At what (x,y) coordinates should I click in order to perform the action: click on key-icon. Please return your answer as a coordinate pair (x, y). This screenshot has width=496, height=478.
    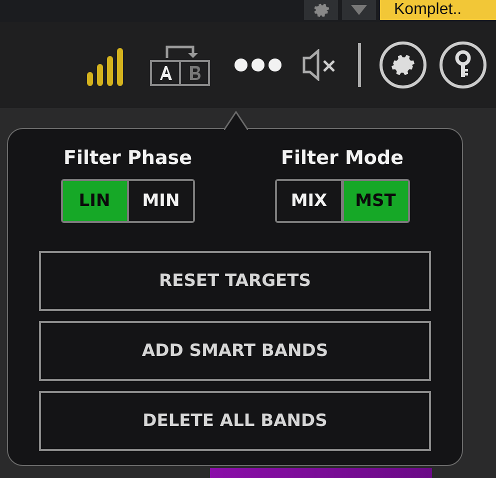
    Looking at the image, I should click on (463, 65).